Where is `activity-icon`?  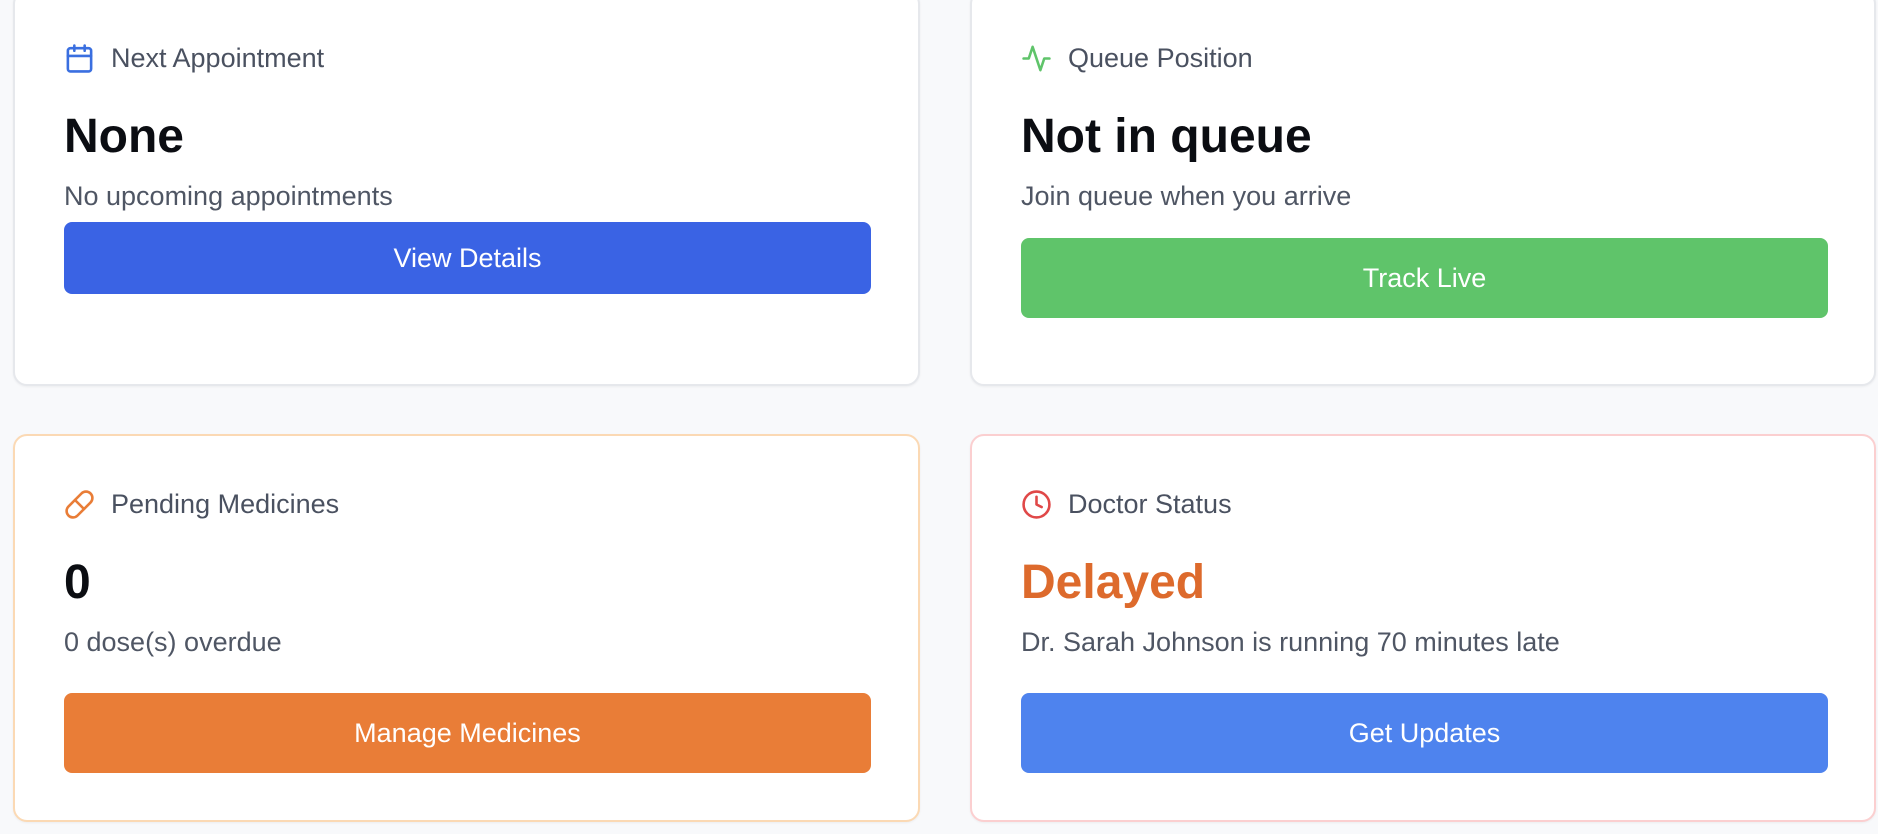
activity-icon is located at coordinates (1036, 58).